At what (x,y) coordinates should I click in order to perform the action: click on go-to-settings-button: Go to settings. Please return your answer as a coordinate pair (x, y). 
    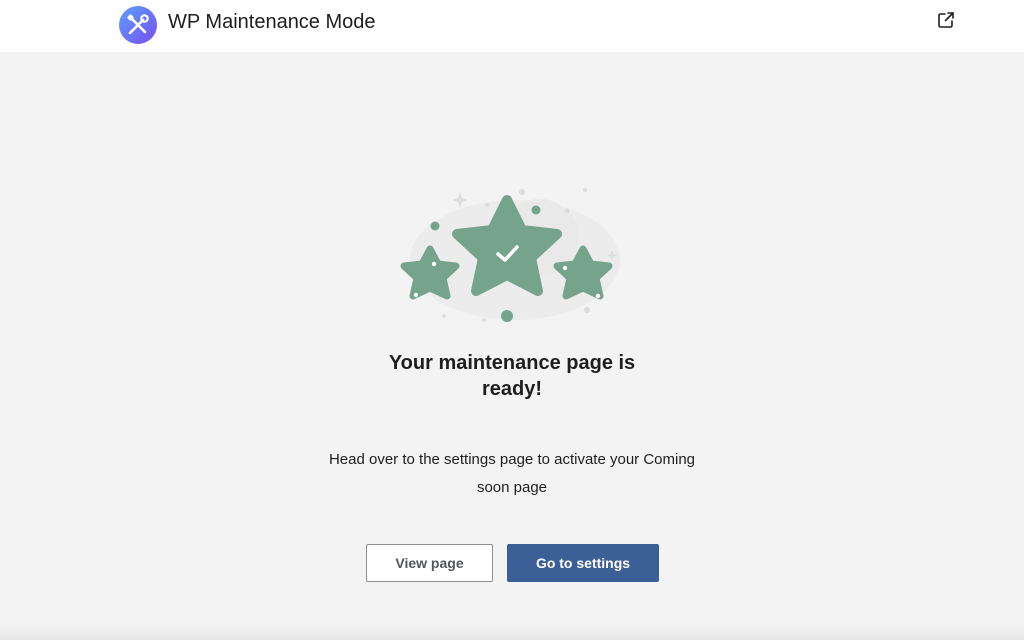
    Looking at the image, I should click on (583, 563).